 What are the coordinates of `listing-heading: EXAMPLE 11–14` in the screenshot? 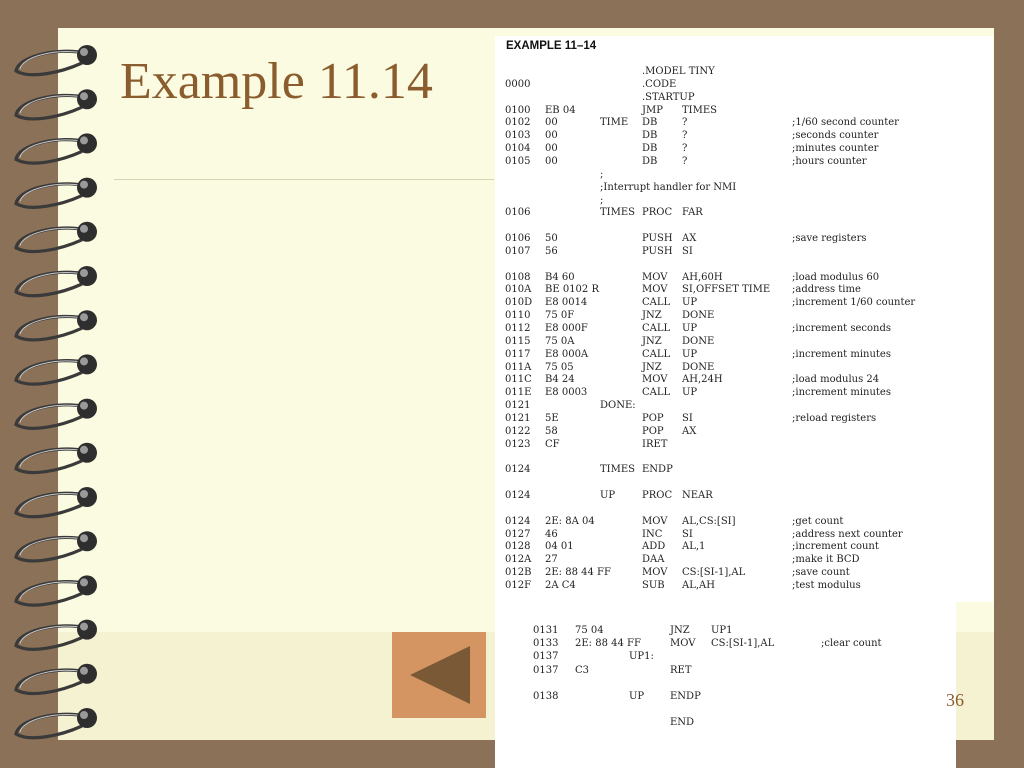 It's located at (551, 46).